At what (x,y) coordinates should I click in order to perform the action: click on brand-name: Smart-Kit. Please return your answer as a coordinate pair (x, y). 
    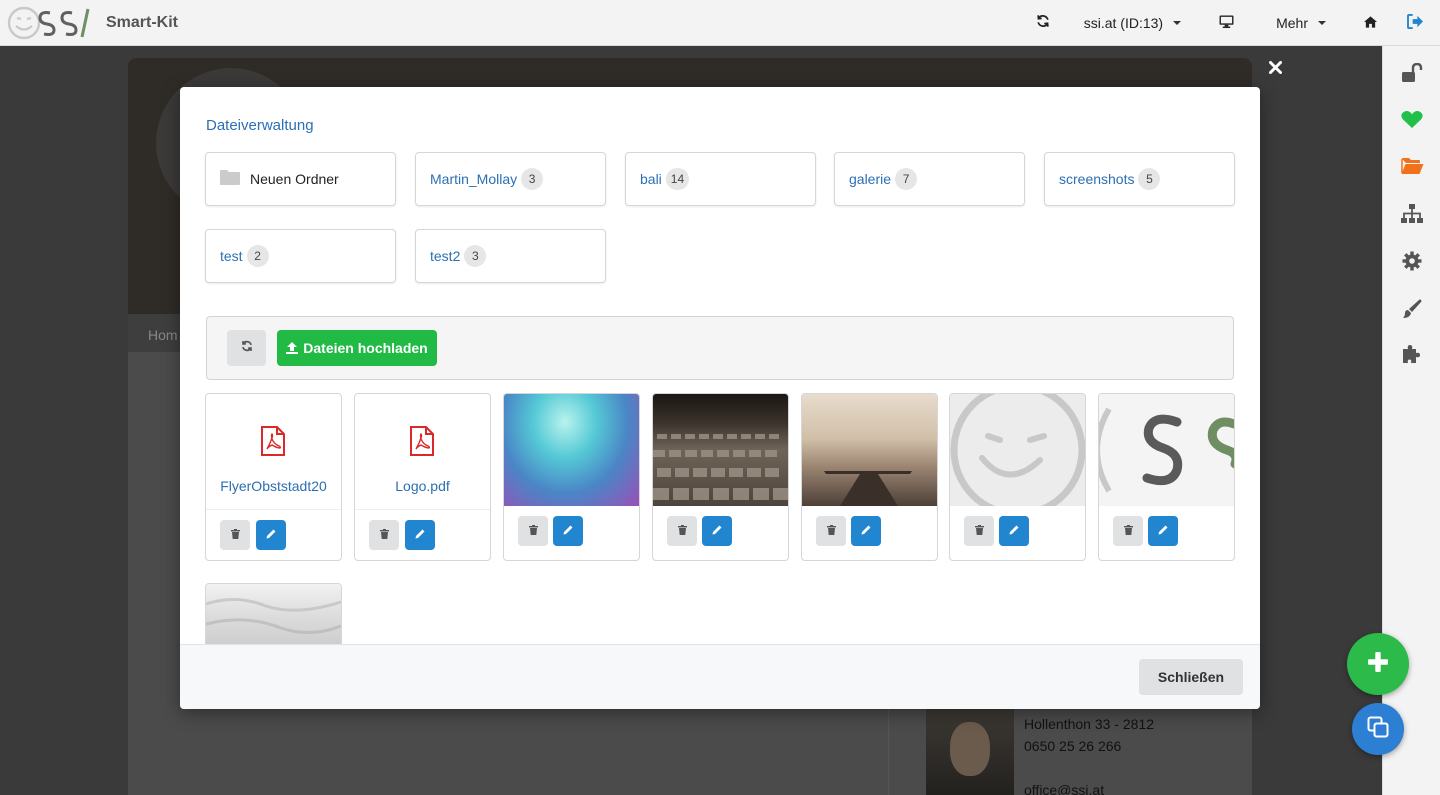
    Looking at the image, I should click on (142, 22).